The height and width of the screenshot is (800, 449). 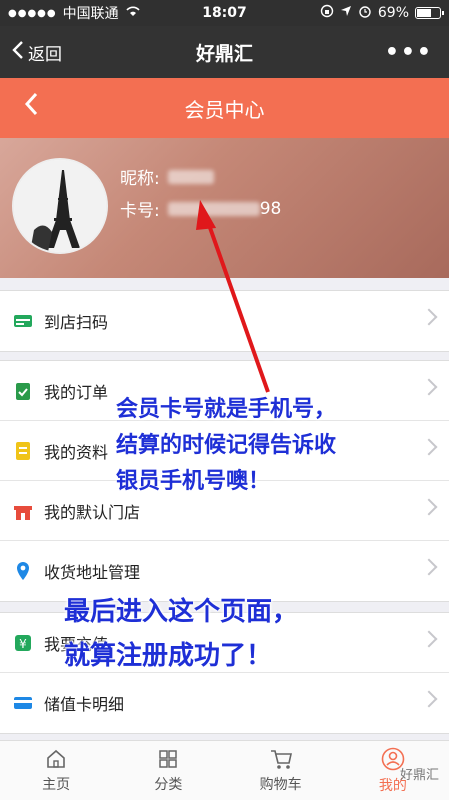 What do you see at coordinates (168, 784) in the screenshot?
I see `tab-label: 分类` at bounding box center [168, 784].